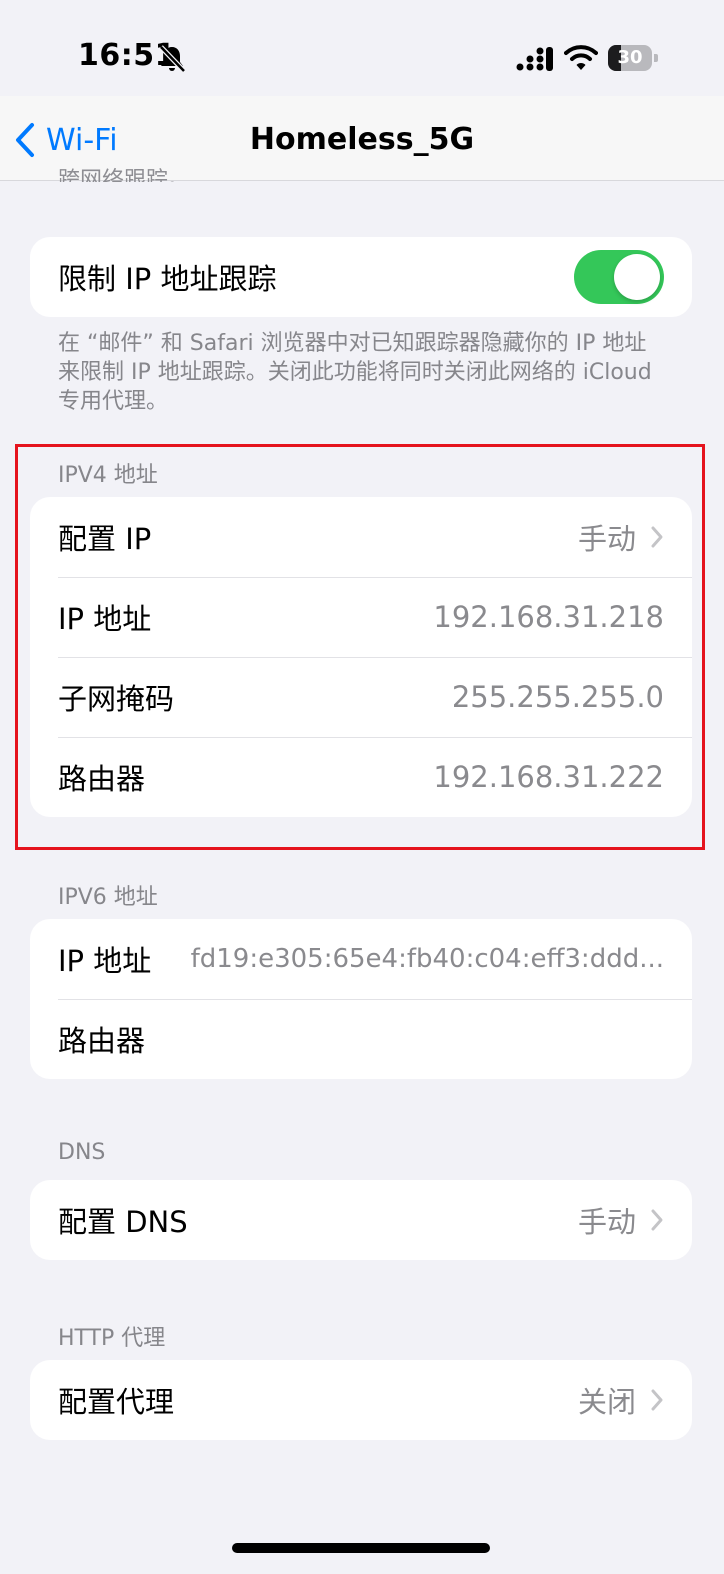  I want to click on limit-ip-label: 限制 IP 地址跟踪, so click(167, 279).